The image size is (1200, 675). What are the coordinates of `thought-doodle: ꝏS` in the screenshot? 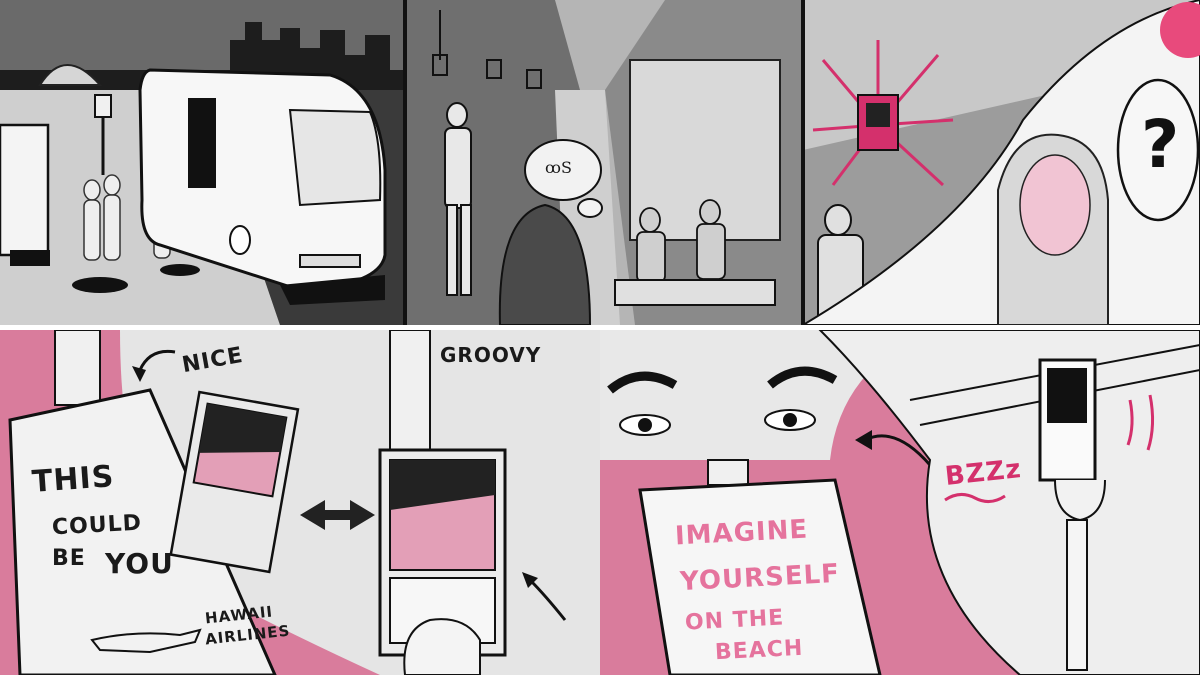 It's located at (558, 167).